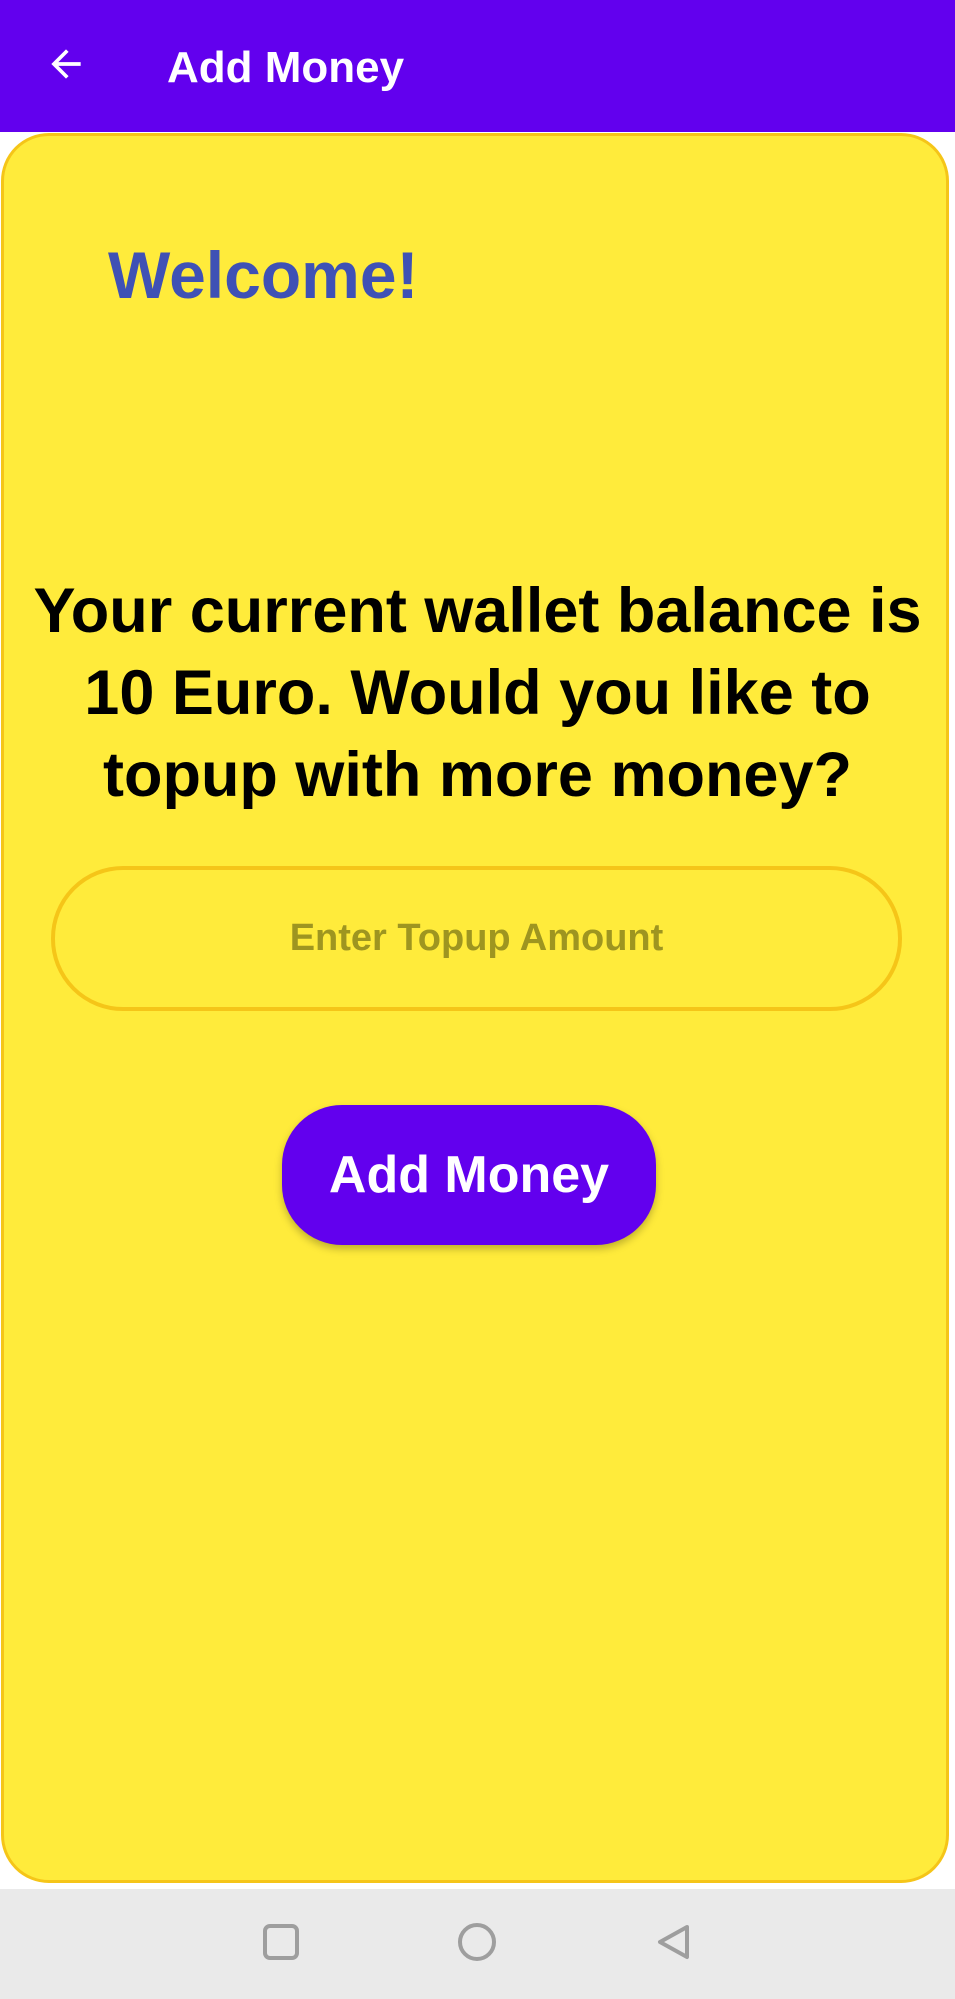 The width and height of the screenshot is (955, 1999). I want to click on recents-button, so click(281, 1944).